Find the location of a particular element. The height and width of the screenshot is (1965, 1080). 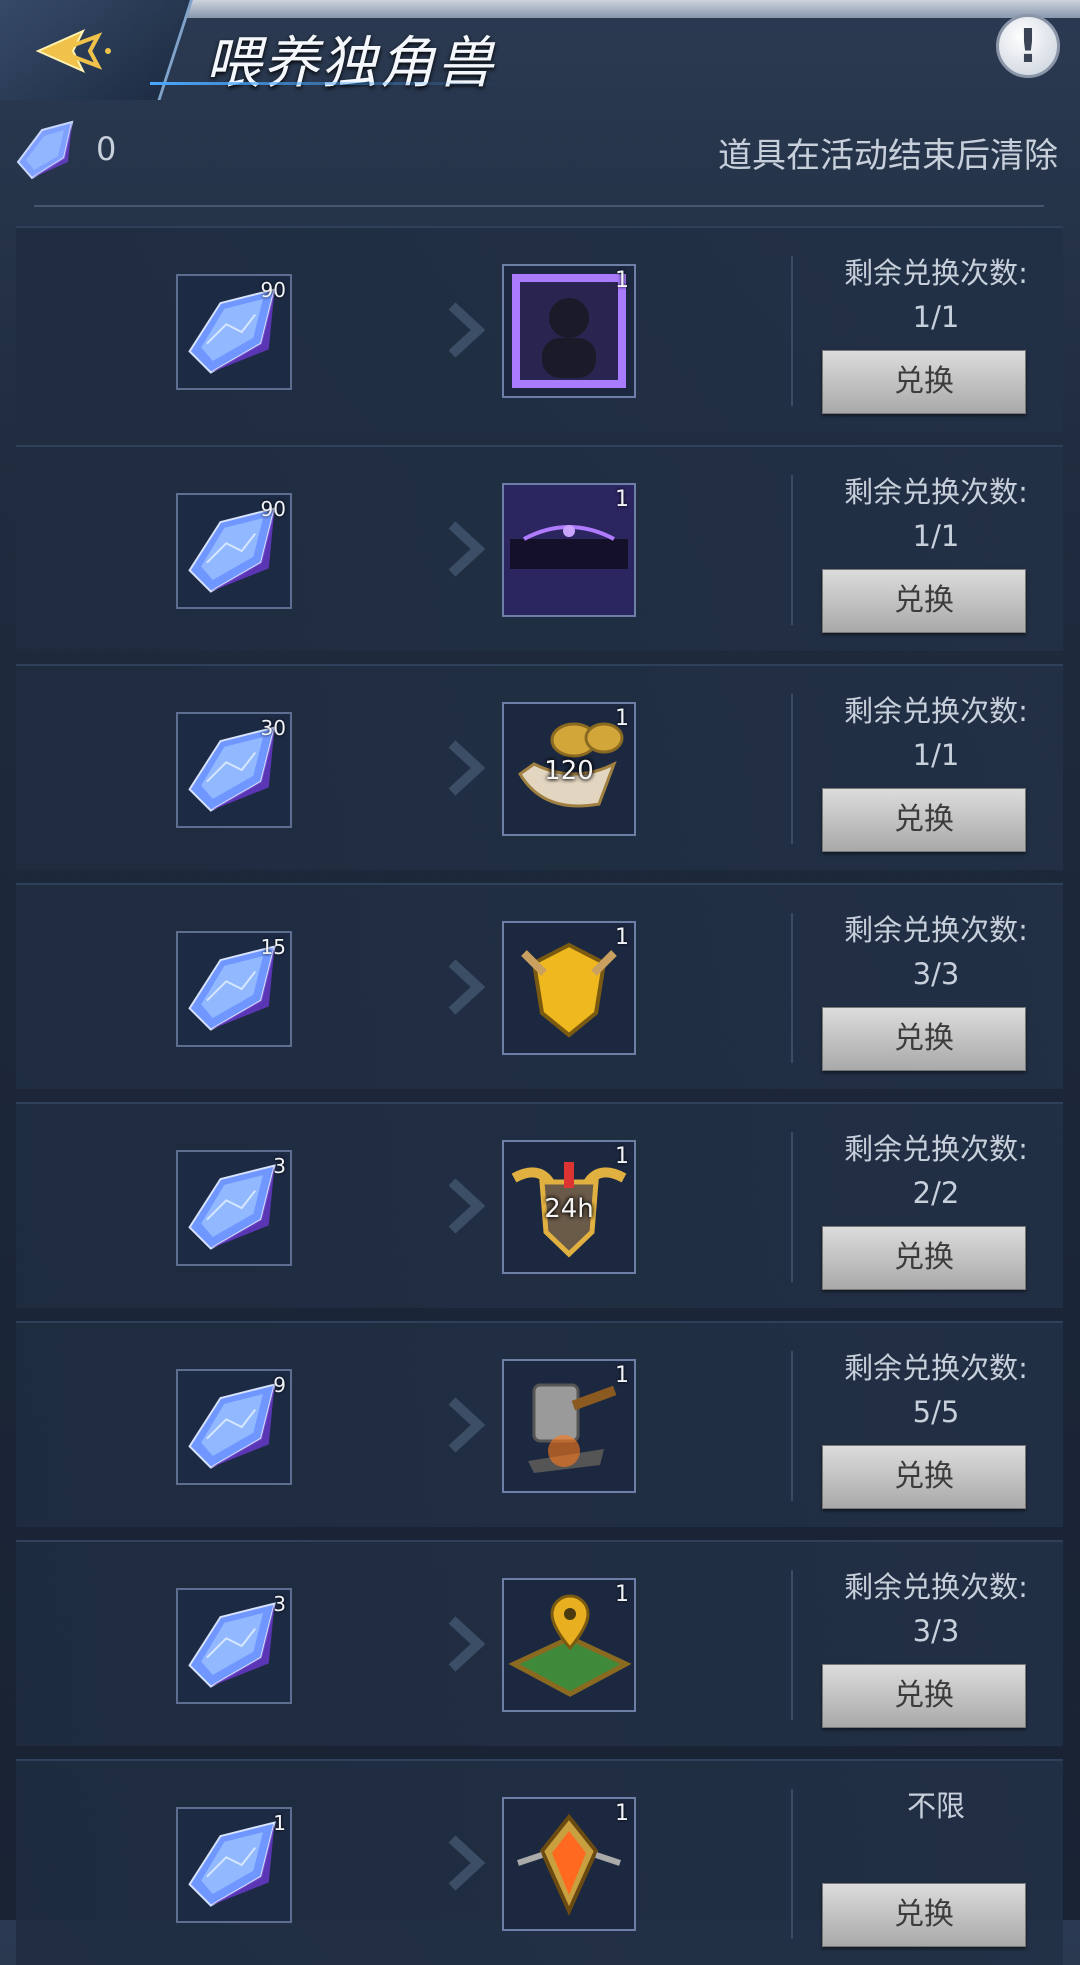

cost-slot: 1 is located at coordinates (234, 1865).